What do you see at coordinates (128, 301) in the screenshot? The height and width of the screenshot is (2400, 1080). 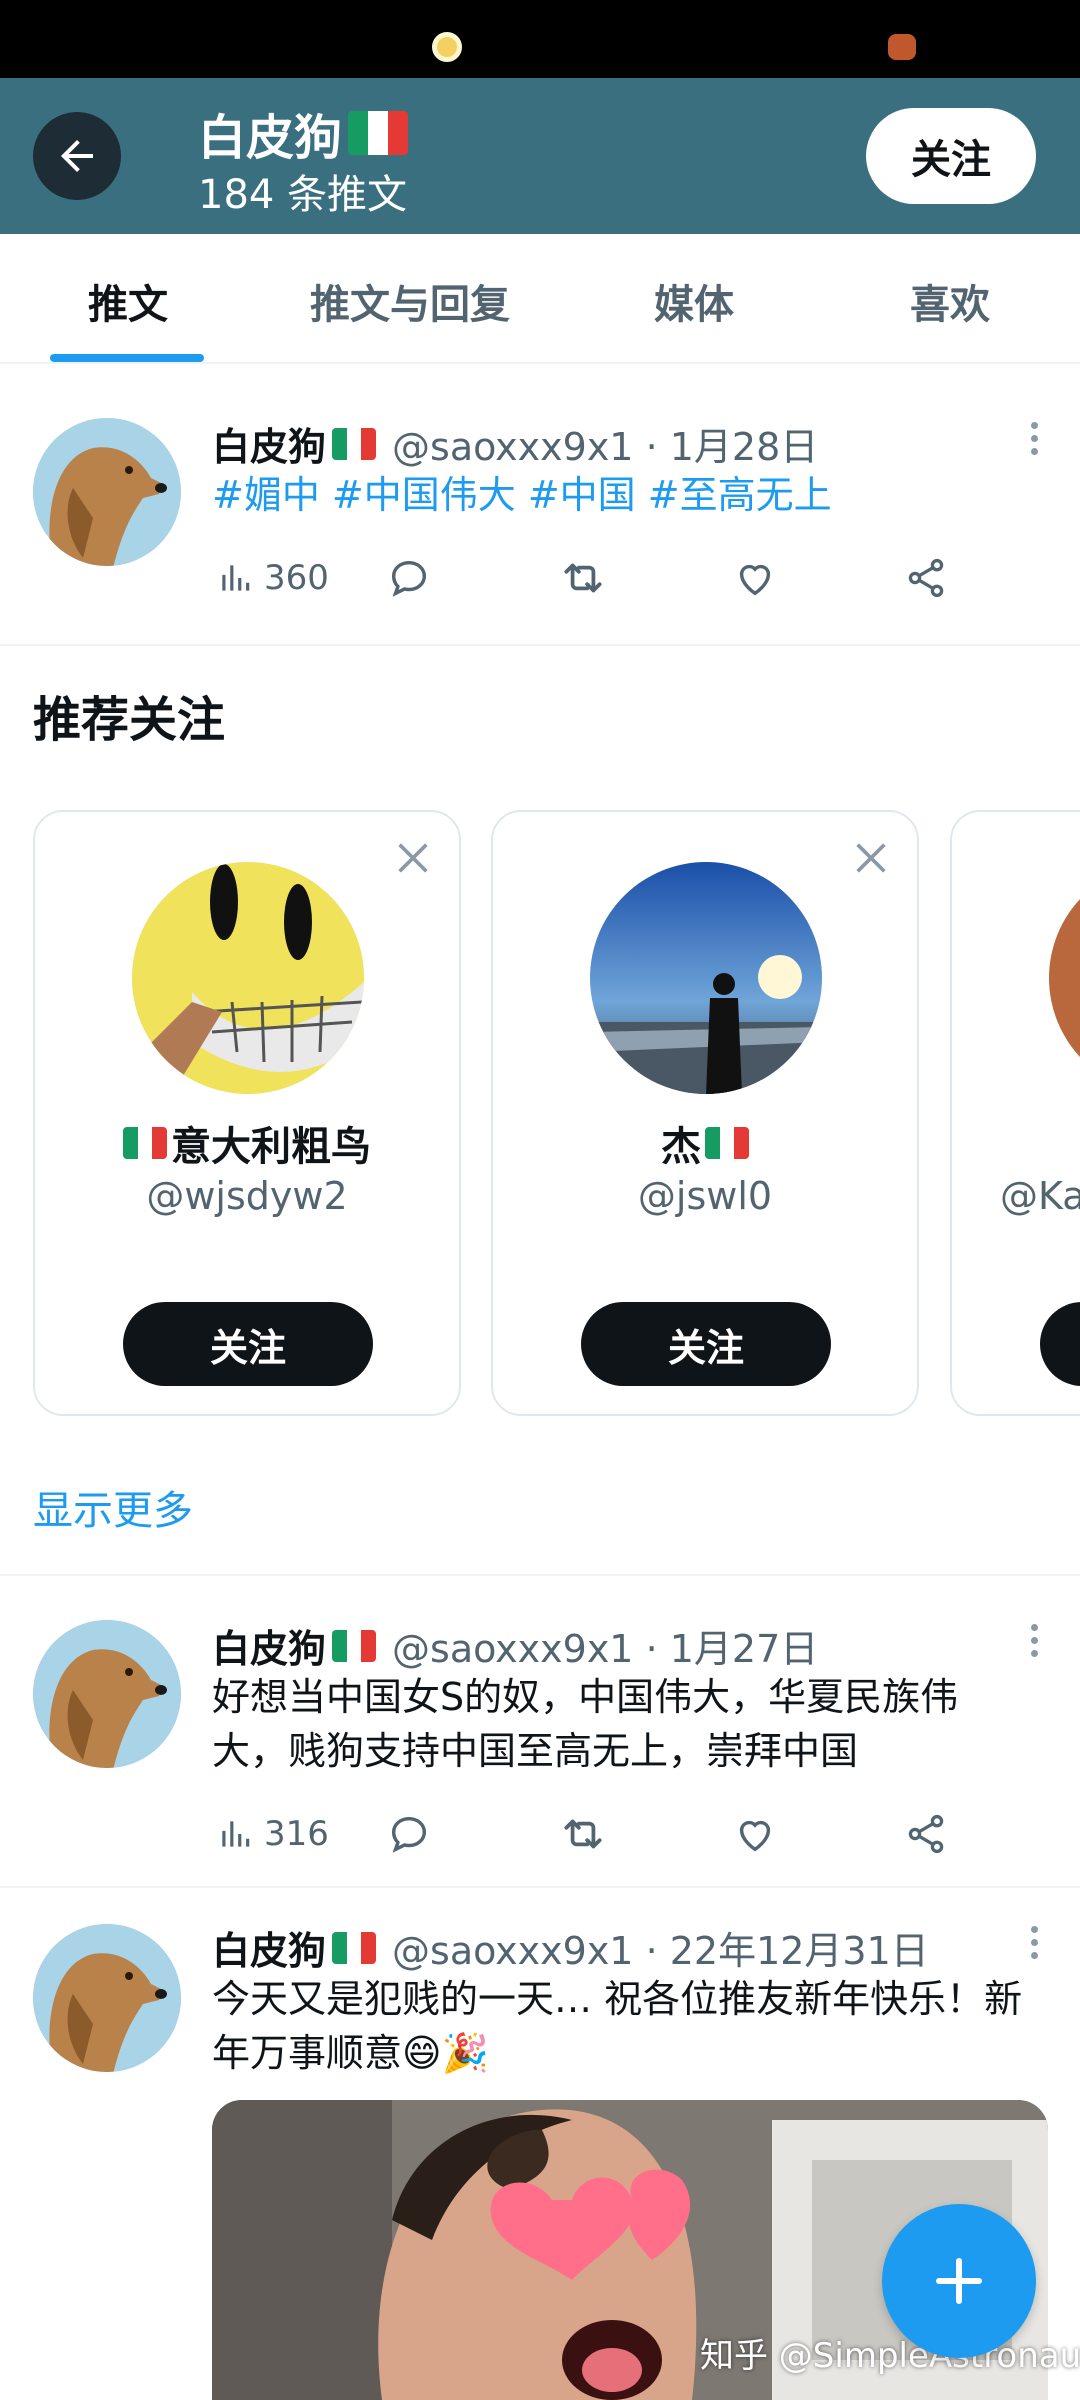 I see `tab-tweets: 推文` at bounding box center [128, 301].